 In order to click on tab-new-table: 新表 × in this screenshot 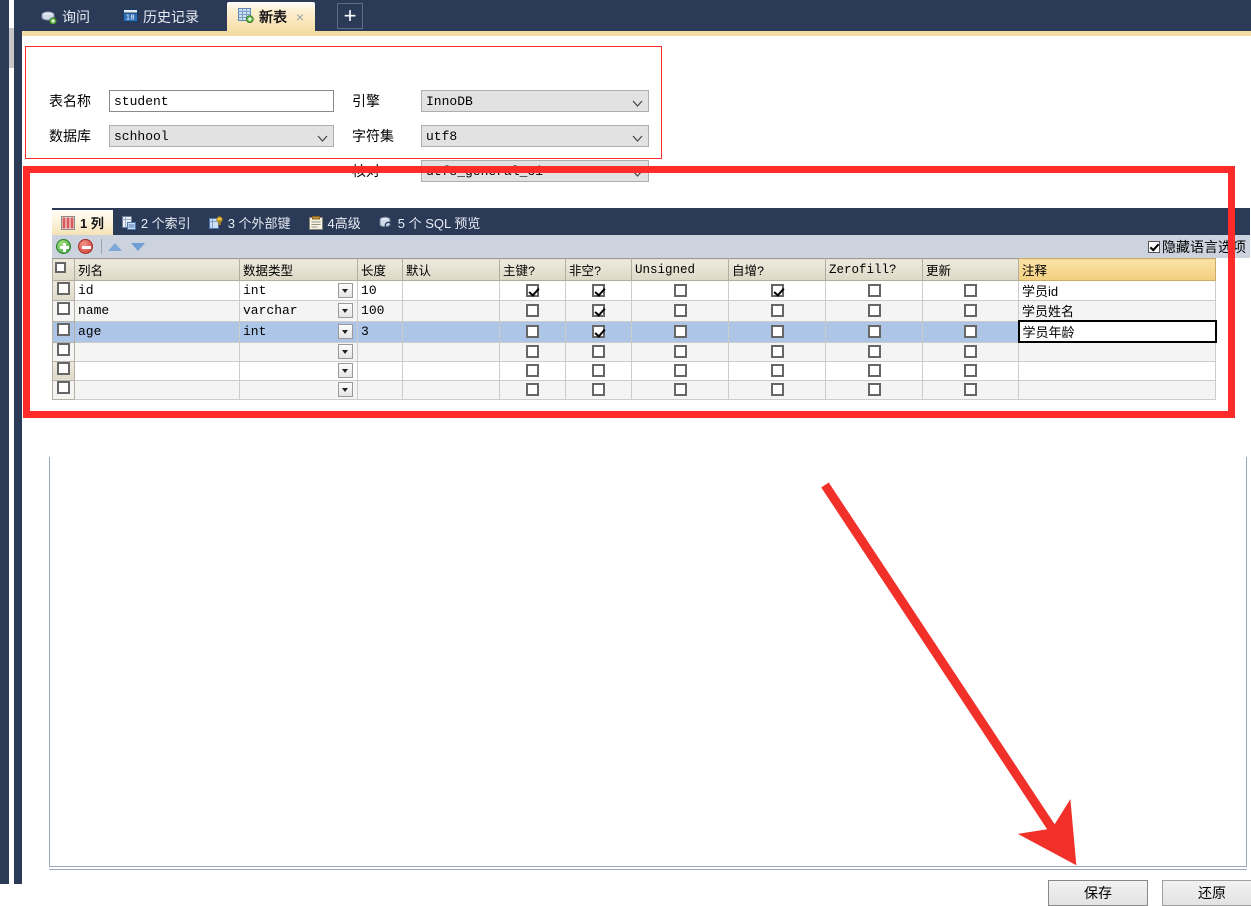, I will do `click(271, 16)`.